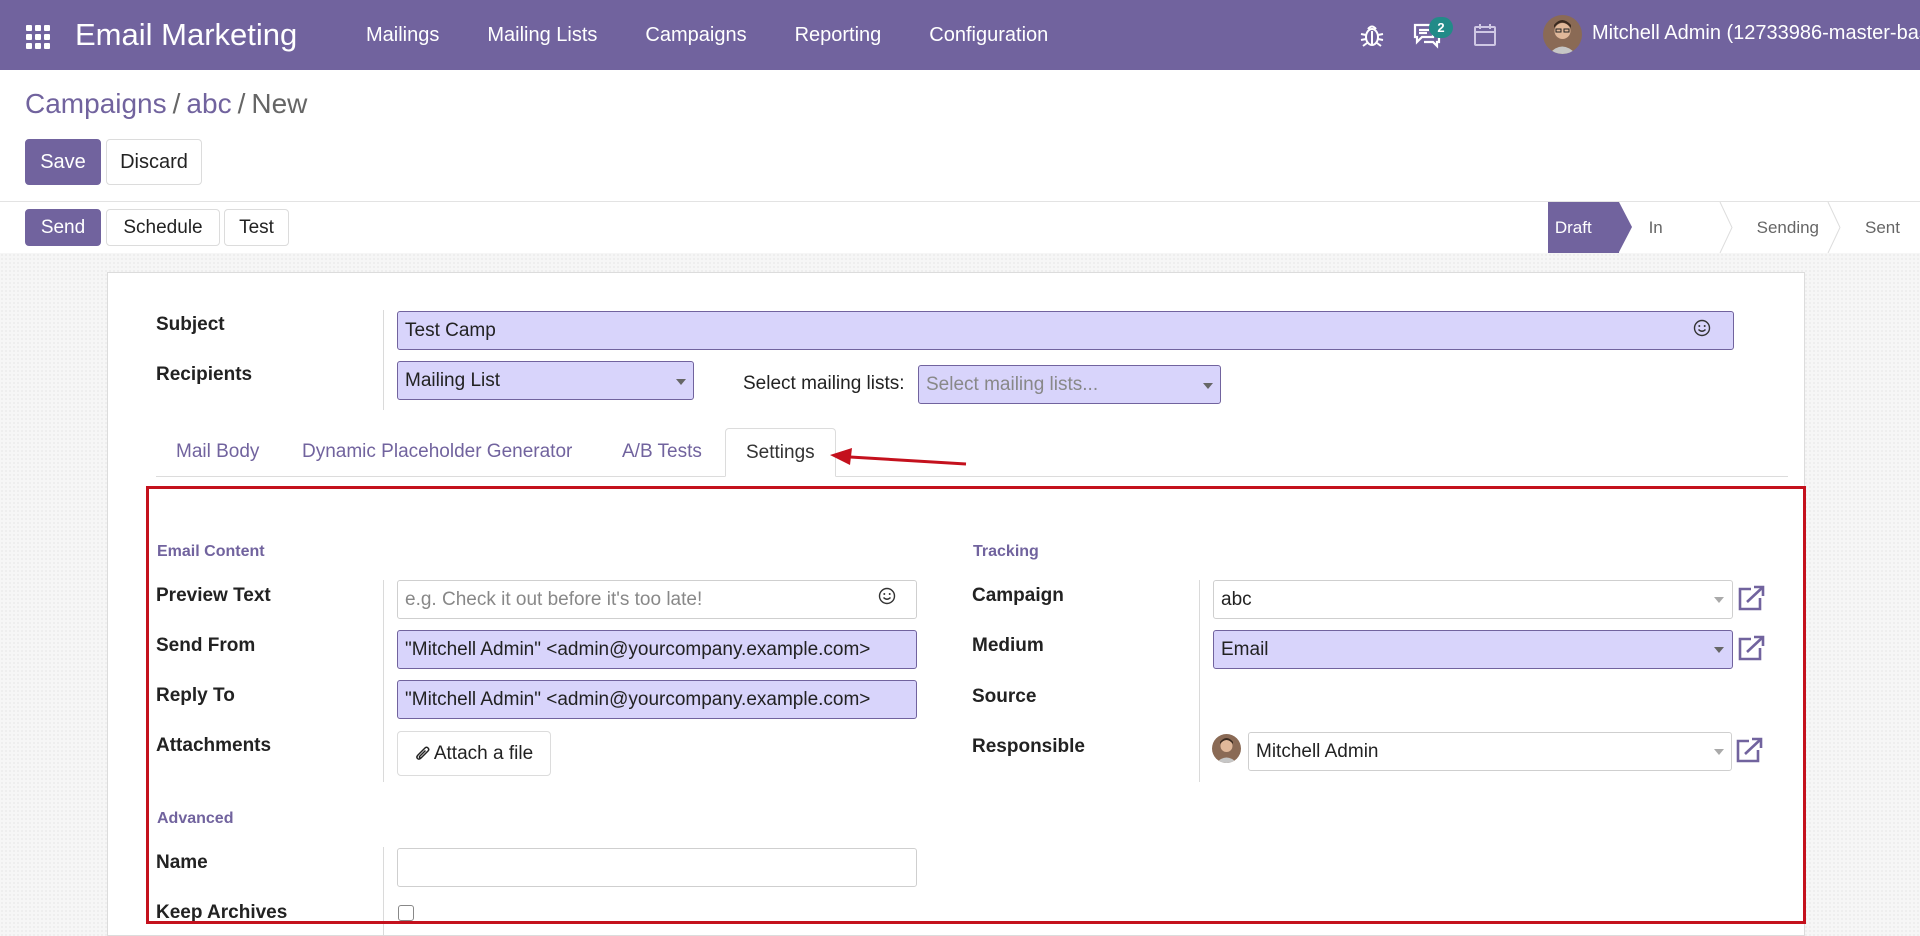  Describe the element at coordinates (1473, 649) in the screenshot. I see `medium-select: Email` at that location.